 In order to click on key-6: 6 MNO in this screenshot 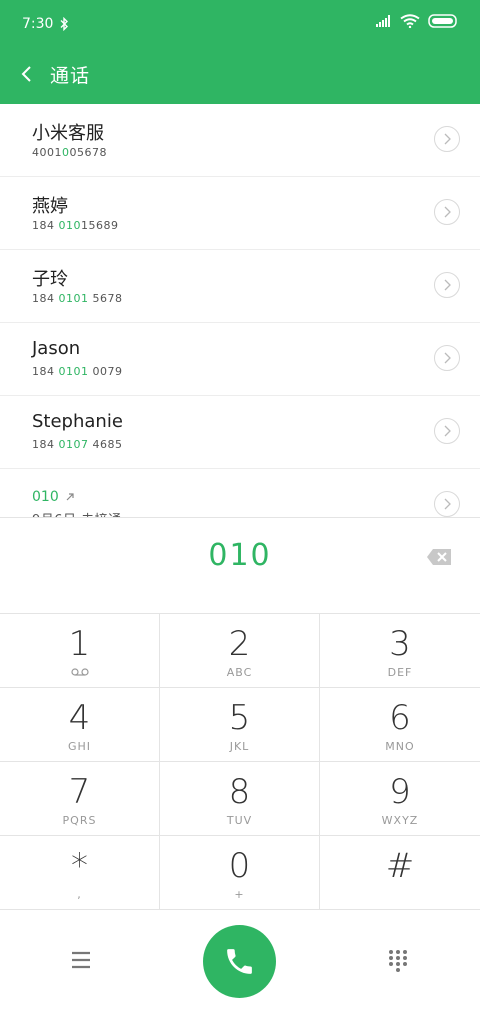, I will do `click(400, 725)`.